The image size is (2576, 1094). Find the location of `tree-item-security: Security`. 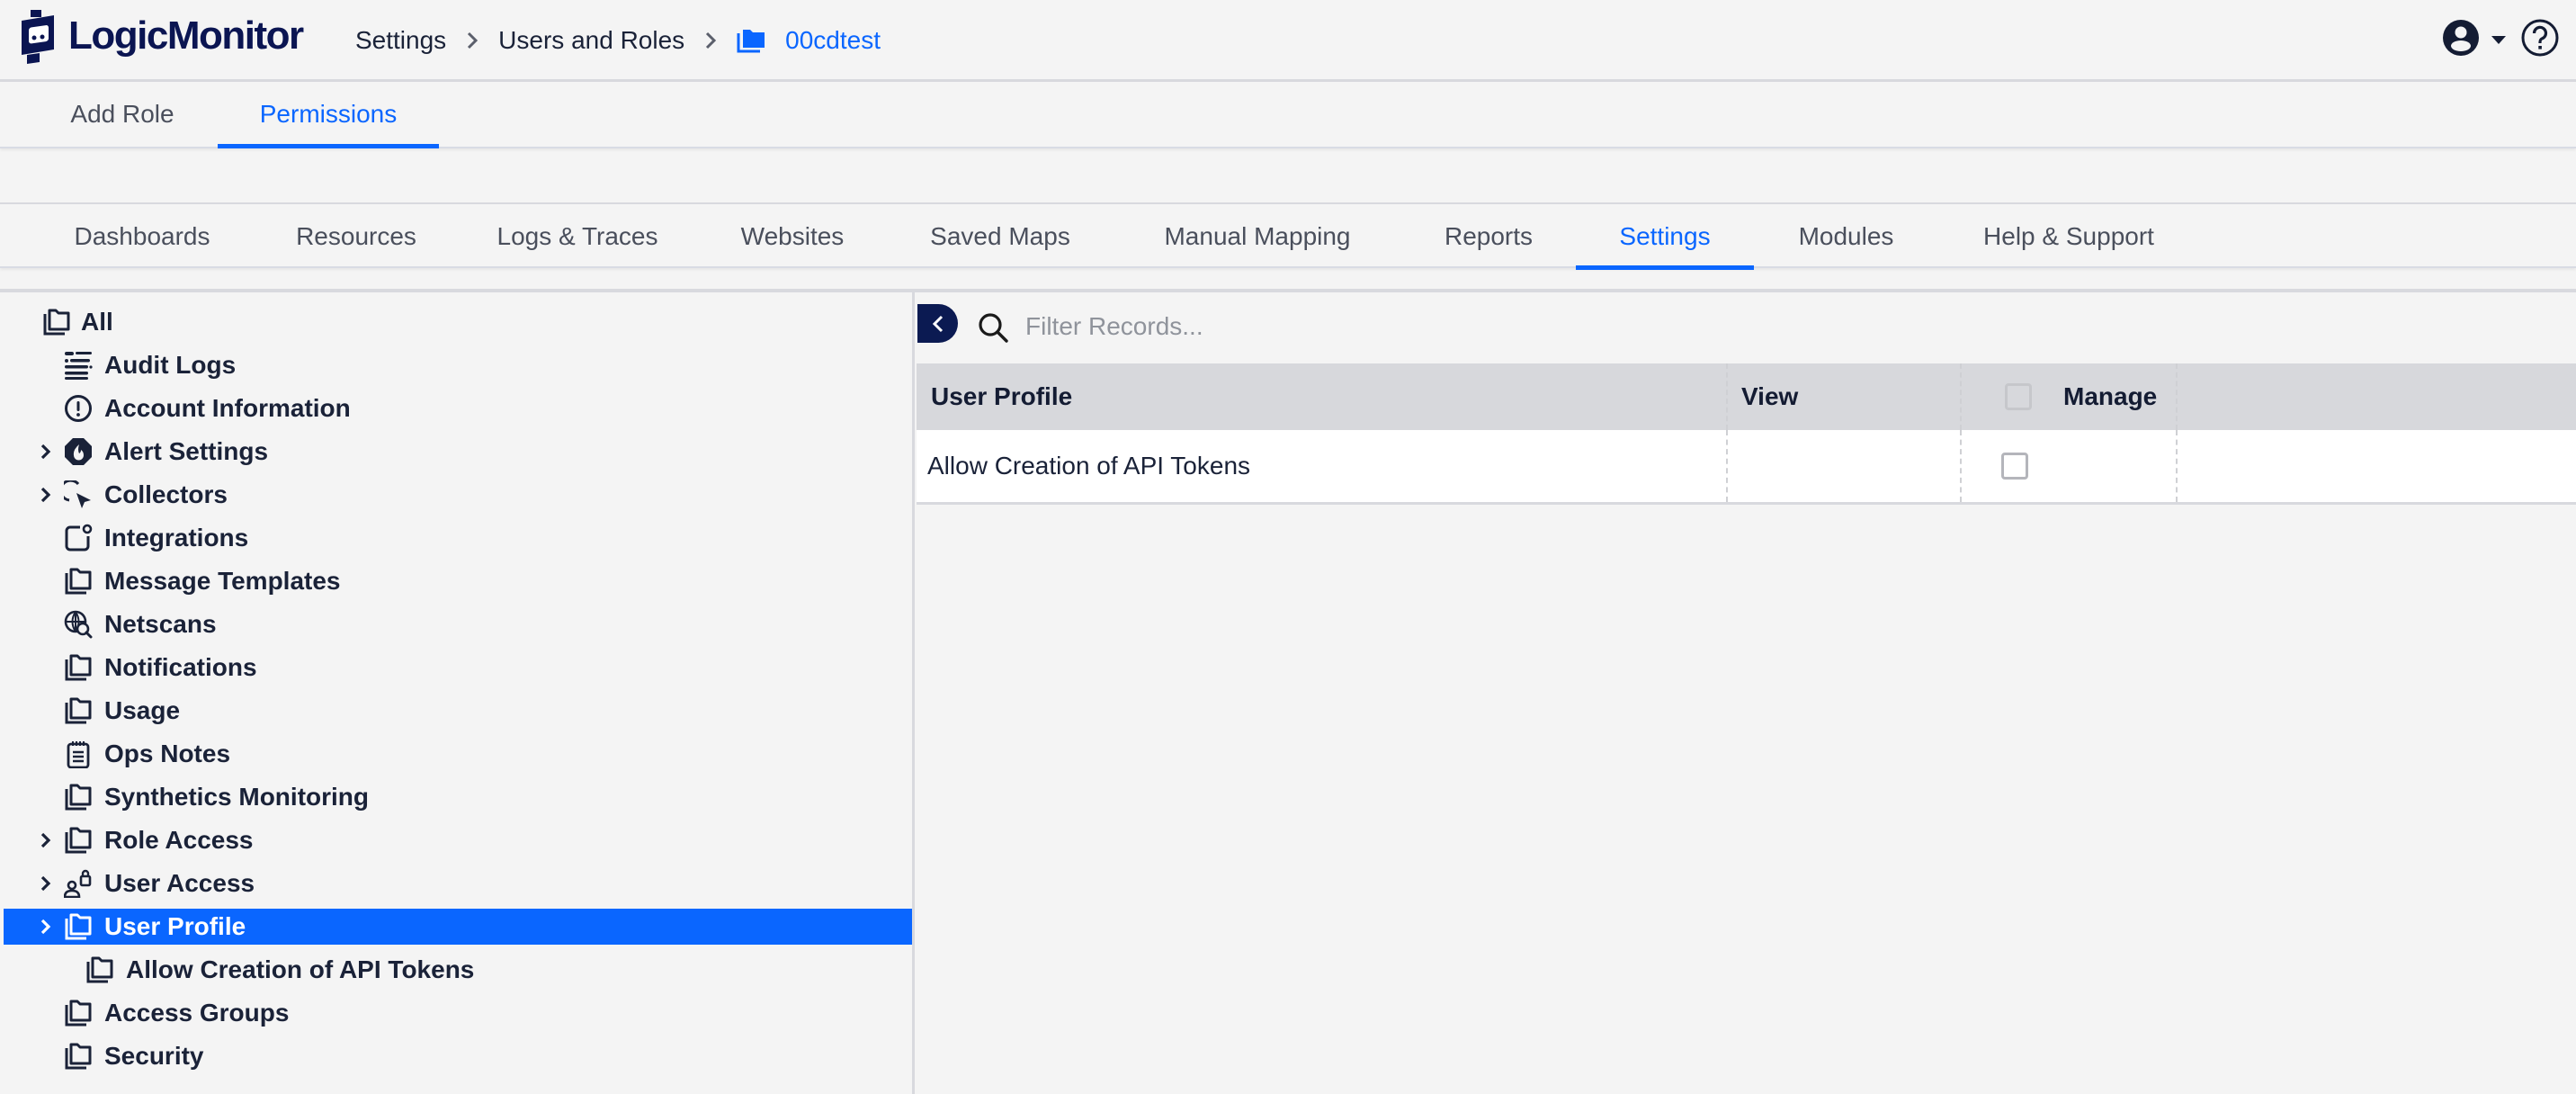

tree-item-security: Security is located at coordinates (458, 1056).